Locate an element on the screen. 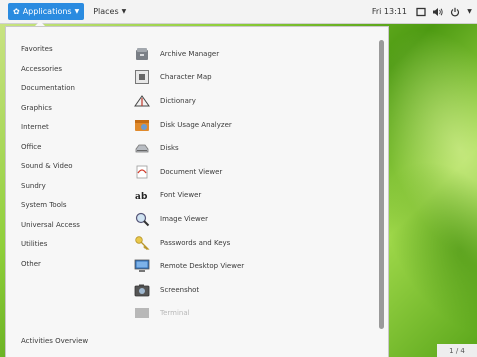  app-disks: Disks is located at coordinates (249, 148).